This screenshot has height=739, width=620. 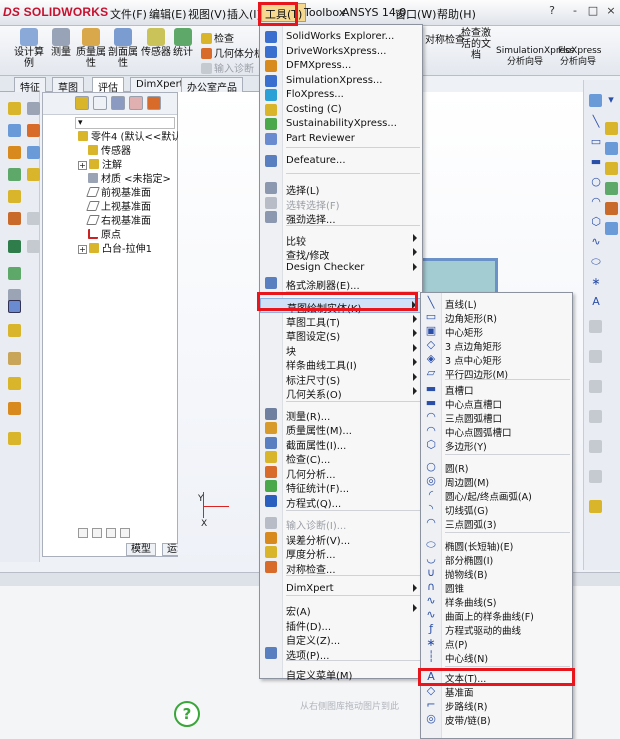 What do you see at coordinates (341, 139) in the screenshot?
I see `tools-menu-item: Part Reviewer` at bounding box center [341, 139].